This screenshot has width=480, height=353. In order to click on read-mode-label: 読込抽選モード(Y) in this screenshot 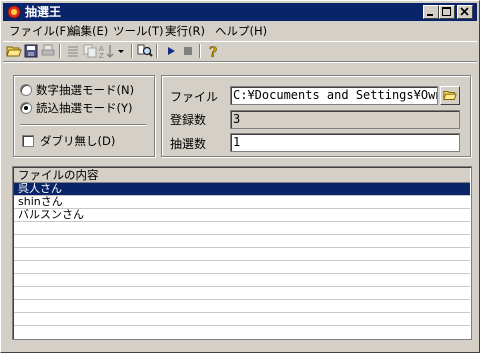, I will do `click(84, 108)`.